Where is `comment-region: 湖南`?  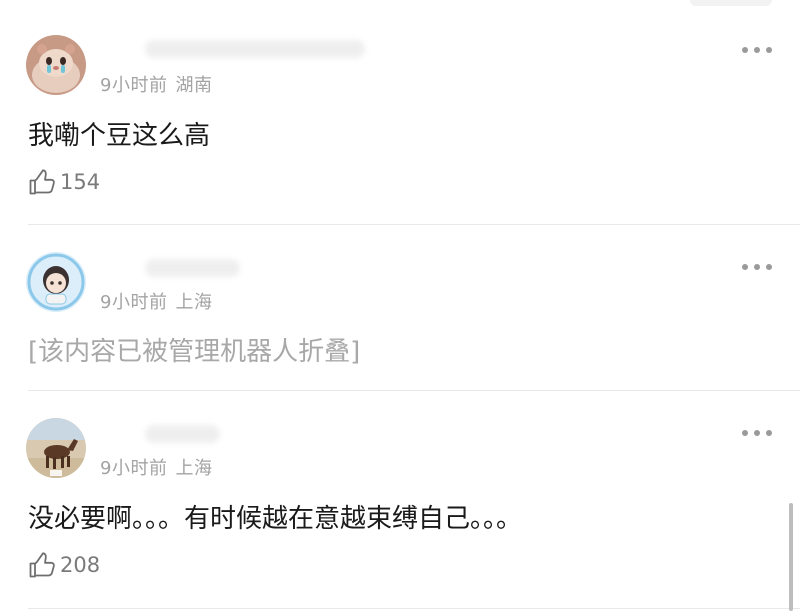 comment-region: 湖南 is located at coordinates (194, 85).